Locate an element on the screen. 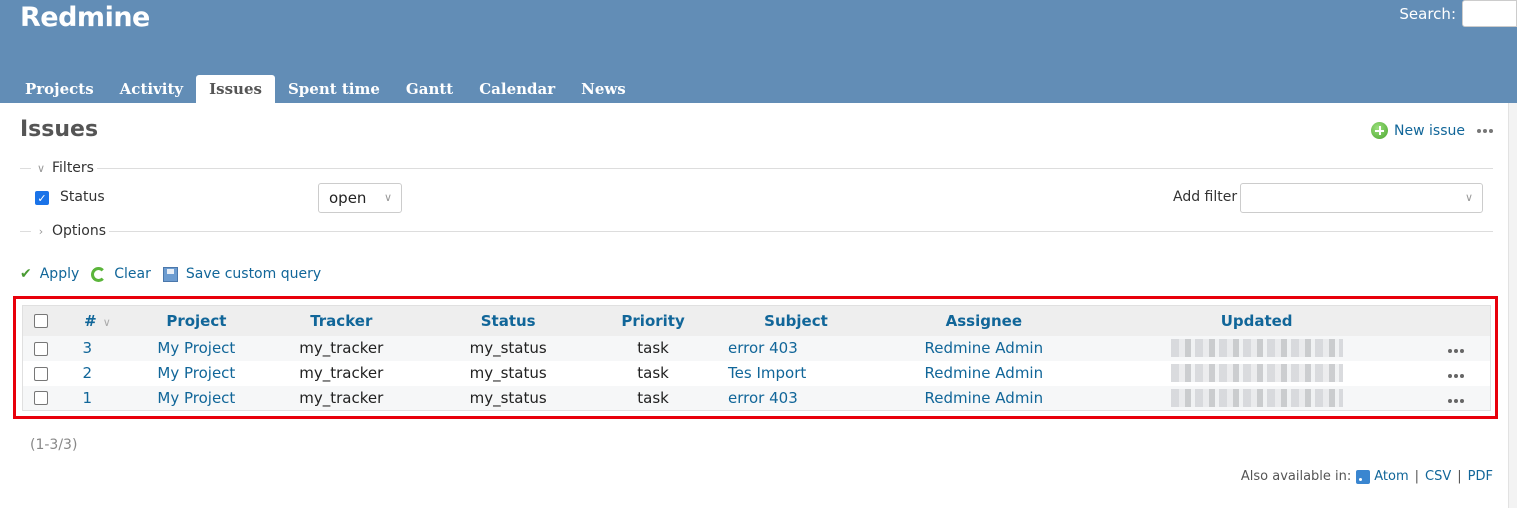 This screenshot has width=1517, height=508. options-legend: › Options is located at coordinates (70, 231).